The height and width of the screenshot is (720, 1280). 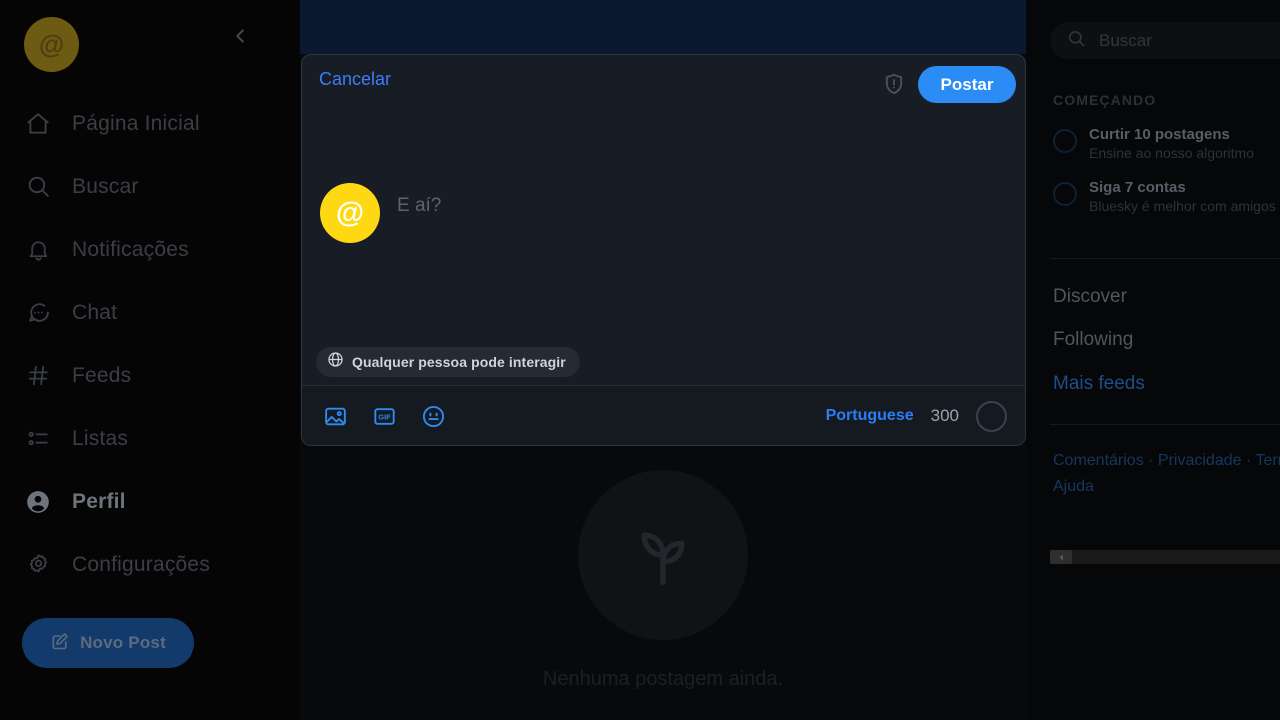 What do you see at coordinates (38, 124) in the screenshot?
I see `home-icon` at bounding box center [38, 124].